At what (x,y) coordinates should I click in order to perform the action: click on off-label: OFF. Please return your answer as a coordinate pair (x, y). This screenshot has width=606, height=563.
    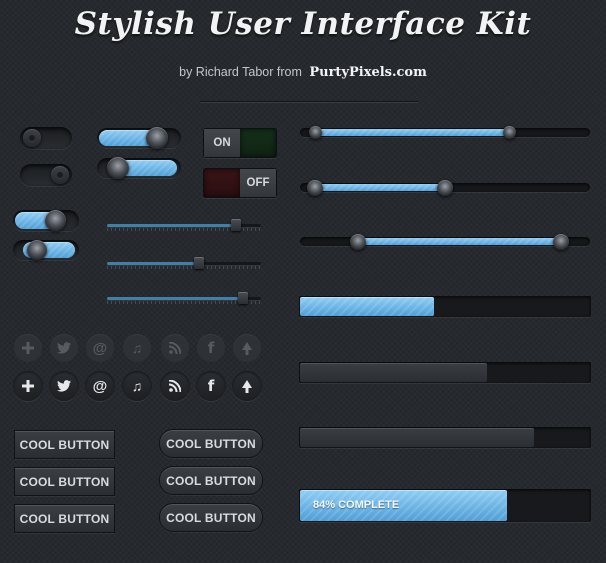
    Looking at the image, I should click on (258, 183).